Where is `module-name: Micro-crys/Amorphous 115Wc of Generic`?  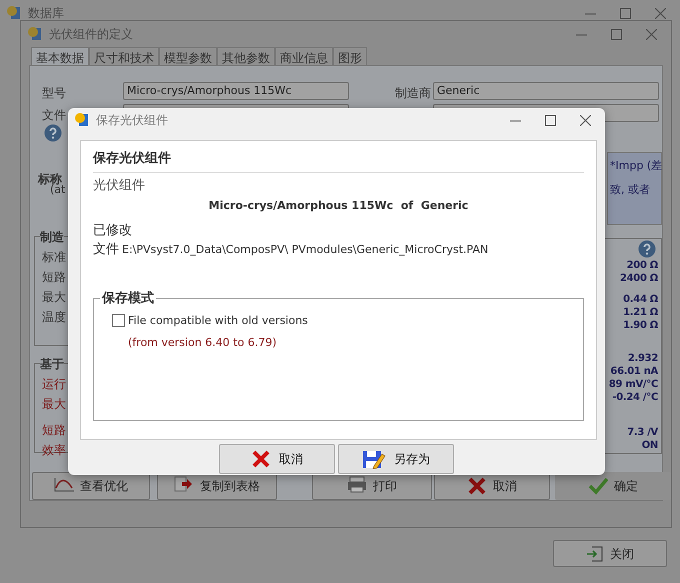
module-name: Micro-crys/Amorphous 115Wc of Generic is located at coordinates (339, 206).